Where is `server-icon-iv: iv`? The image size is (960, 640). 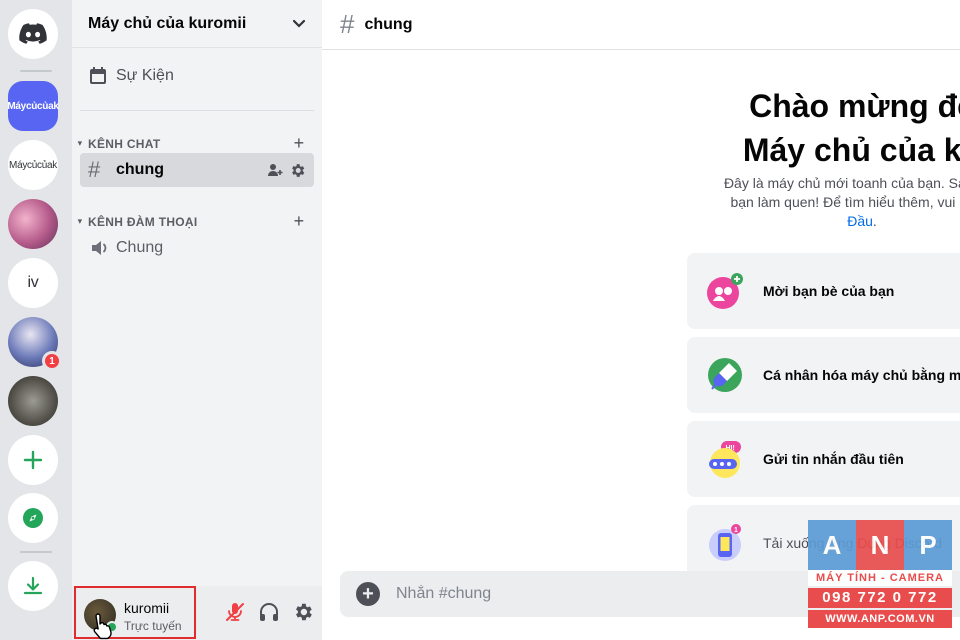 server-icon-iv: iv is located at coordinates (33, 283).